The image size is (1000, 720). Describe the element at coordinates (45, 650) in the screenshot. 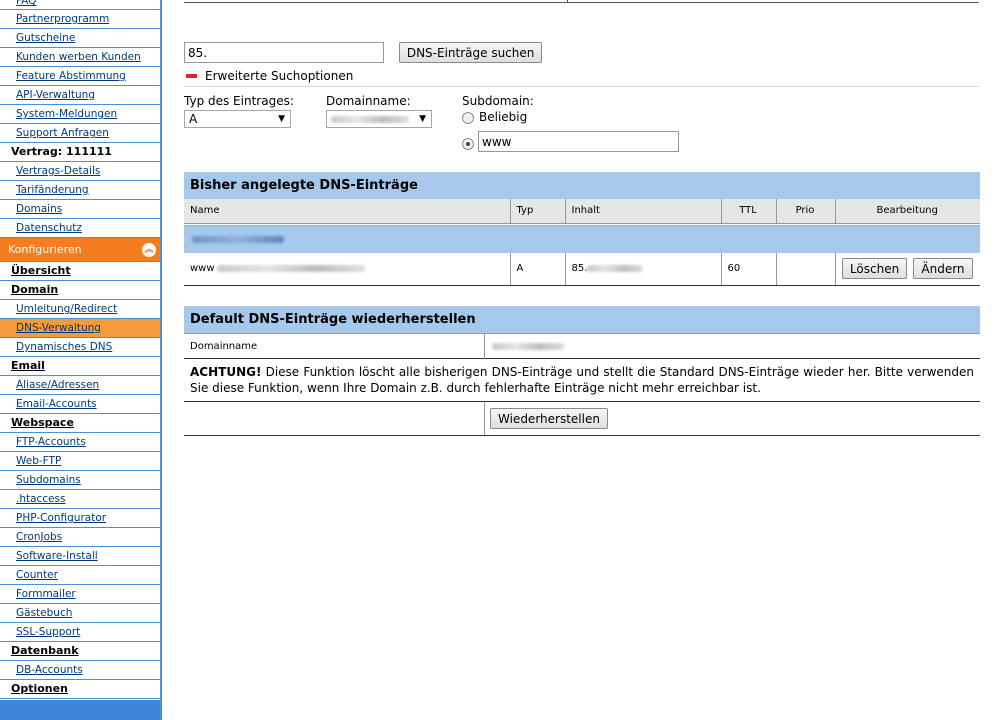

I see `sidebar-item-label: Datenbank` at that location.